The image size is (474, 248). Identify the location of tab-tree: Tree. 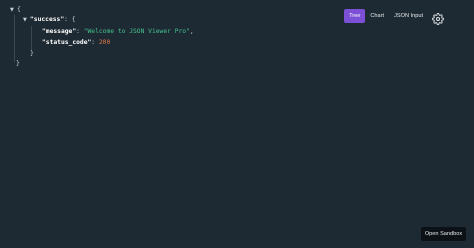
(355, 16).